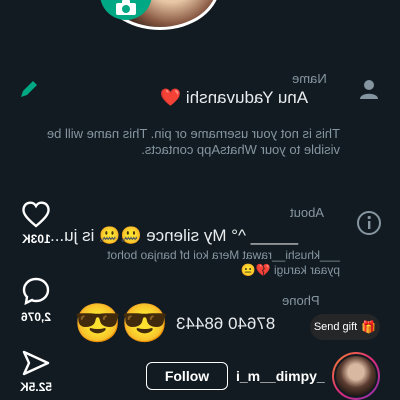  I want to click on heart-icon, so click(36, 214).